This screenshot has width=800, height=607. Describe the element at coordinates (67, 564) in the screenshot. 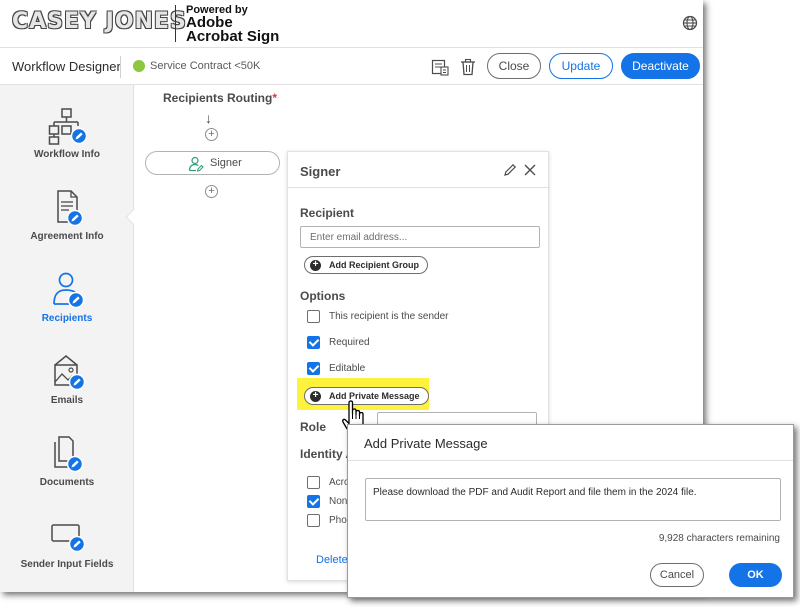

I see `sidebar-item-label: Sender Input Fields` at that location.